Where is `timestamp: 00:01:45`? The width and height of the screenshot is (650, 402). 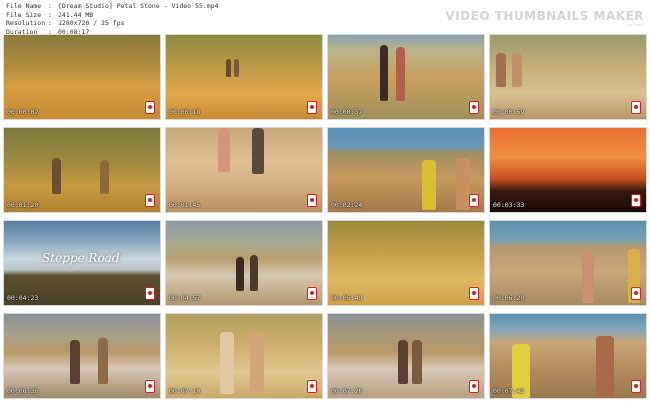 timestamp: 00:01:45 is located at coordinates (185, 205).